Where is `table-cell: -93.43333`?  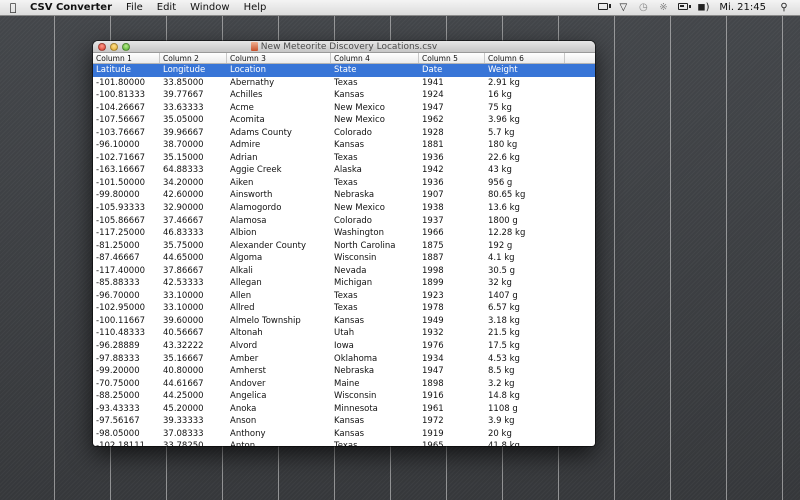
table-cell: -93.43333 is located at coordinates (126, 409).